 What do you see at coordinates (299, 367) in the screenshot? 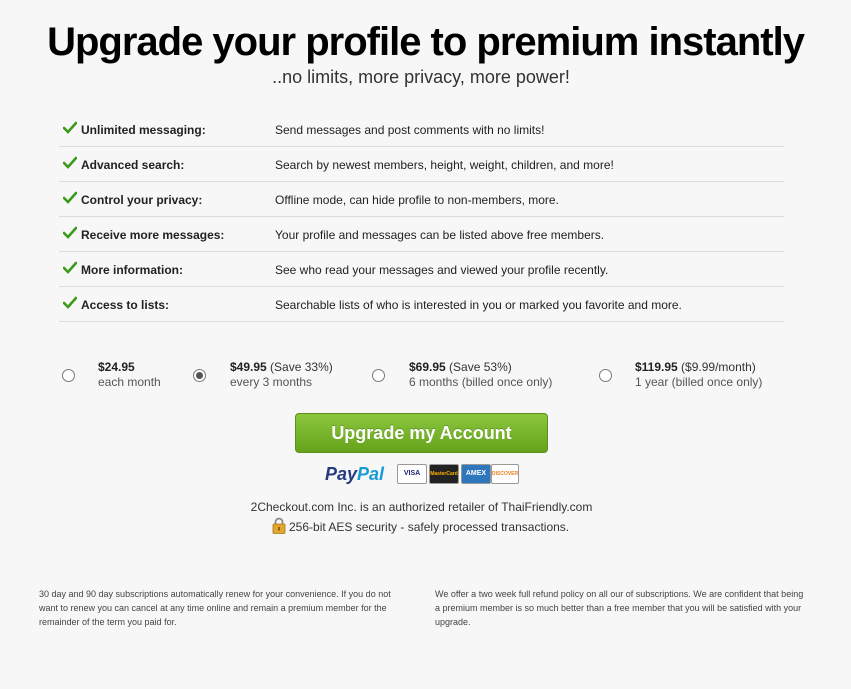
I see `plan-savings: (Save 33%)` at bounding box center [299, 367].